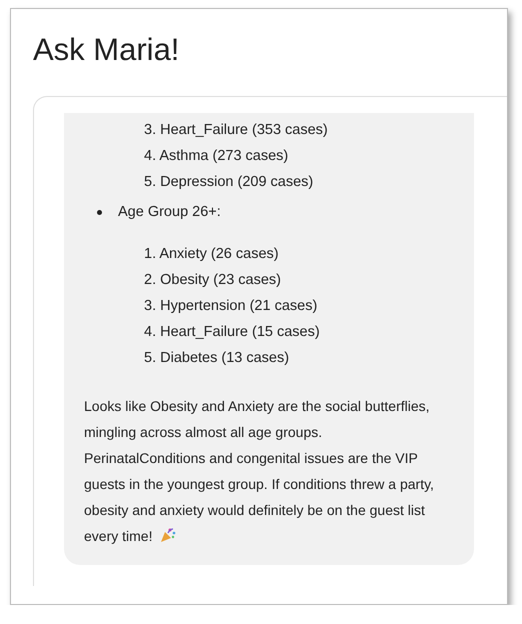 The width and height of the screenshot is (522, 624). I want to click on list-item: 5. Diabetes (13 cases), so click(217, 358).